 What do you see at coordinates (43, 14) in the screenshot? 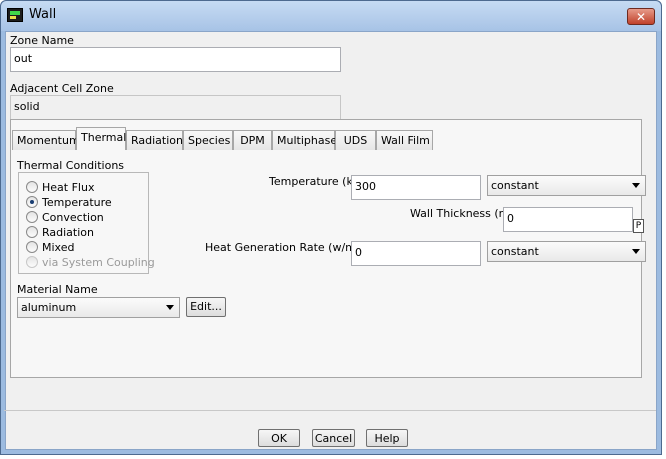
I see `dialog-title: Wall` at bounding box center [43, 14].